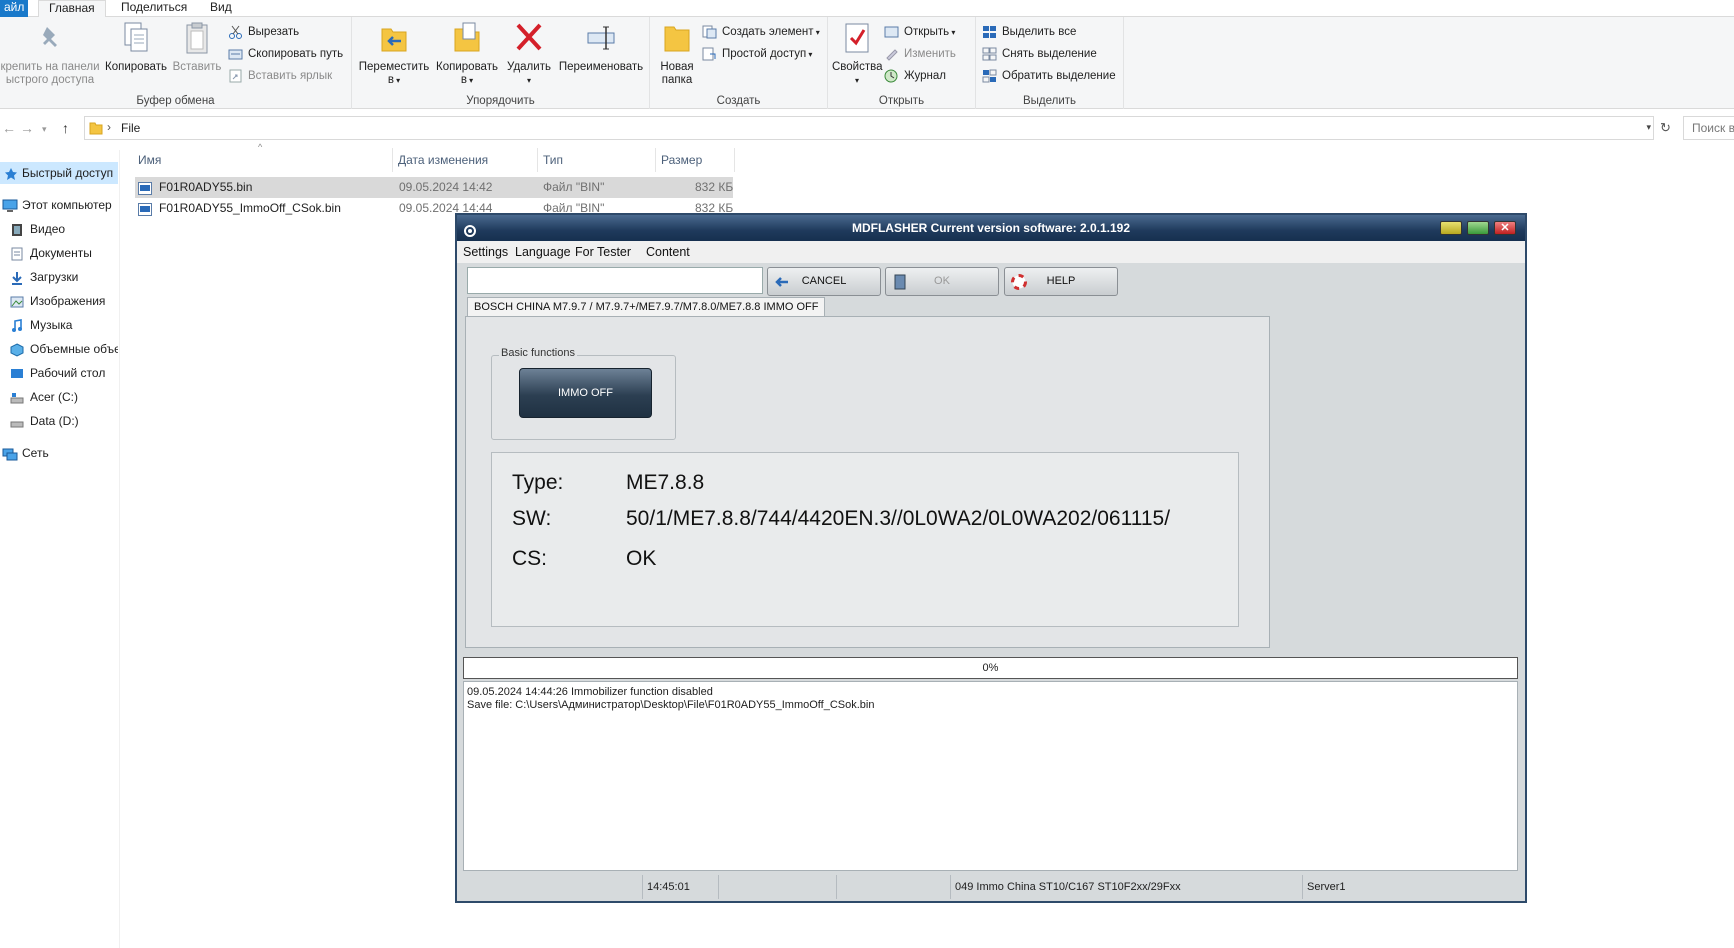 This screenshot has width=1734, height=948. Describe the element at coordinates (668, 252) in the screenshot. I see `menu-content: Content` at that location.